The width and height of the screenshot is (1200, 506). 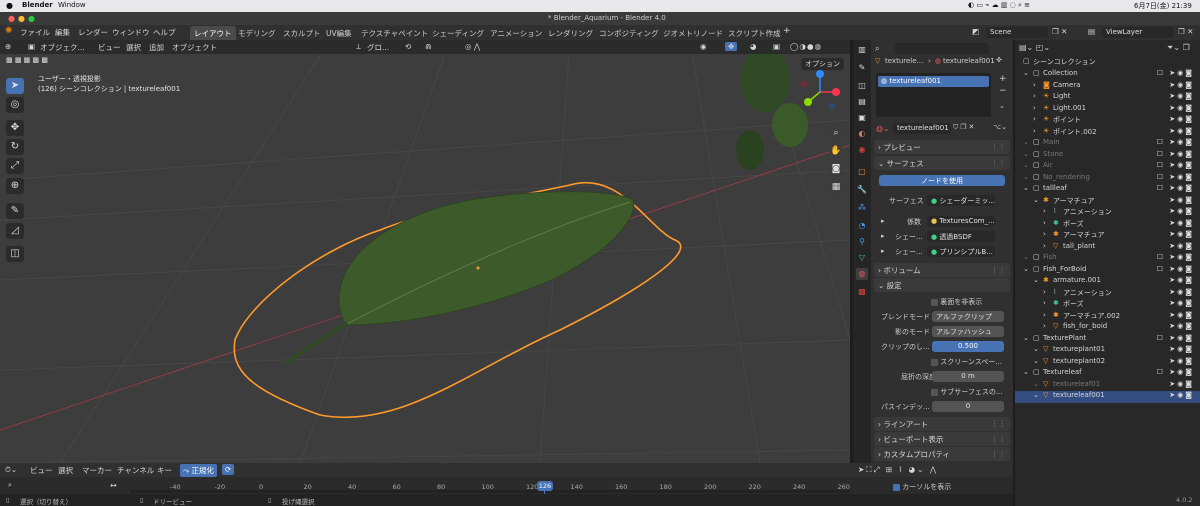 I want to click on overlay-toggle-icon: ◕, so click(x=753, y=46).